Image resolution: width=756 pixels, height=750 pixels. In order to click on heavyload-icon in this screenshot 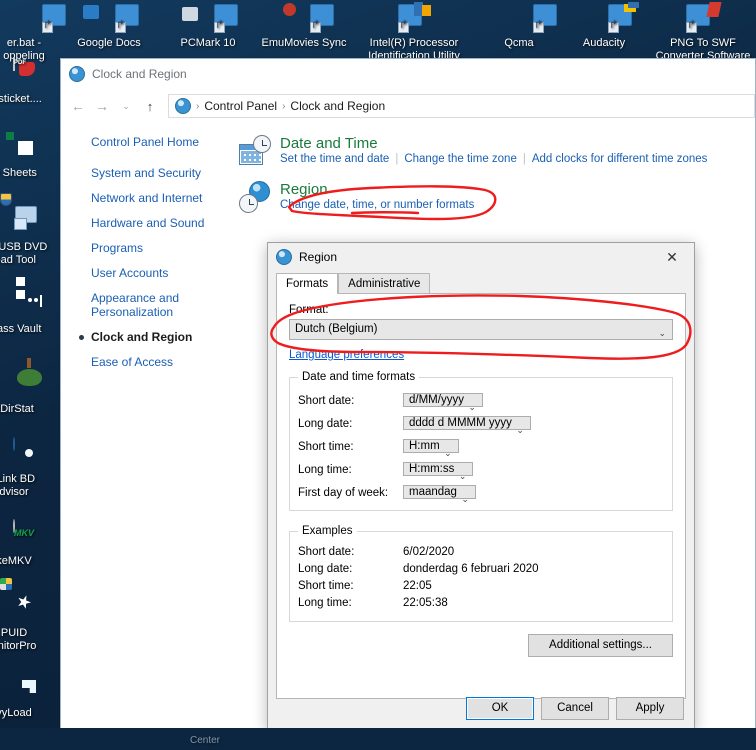, I will do `click(18, 688)`.